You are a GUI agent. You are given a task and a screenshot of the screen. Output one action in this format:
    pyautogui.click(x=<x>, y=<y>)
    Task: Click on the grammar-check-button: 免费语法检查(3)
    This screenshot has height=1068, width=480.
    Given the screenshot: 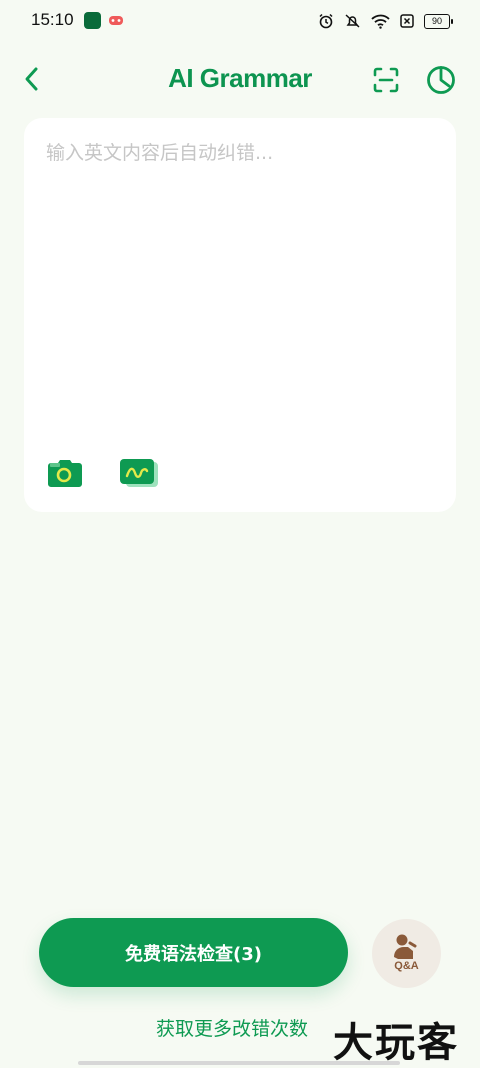 What is the action you would take?
    pyautogui.click(x=193, y=952)
    